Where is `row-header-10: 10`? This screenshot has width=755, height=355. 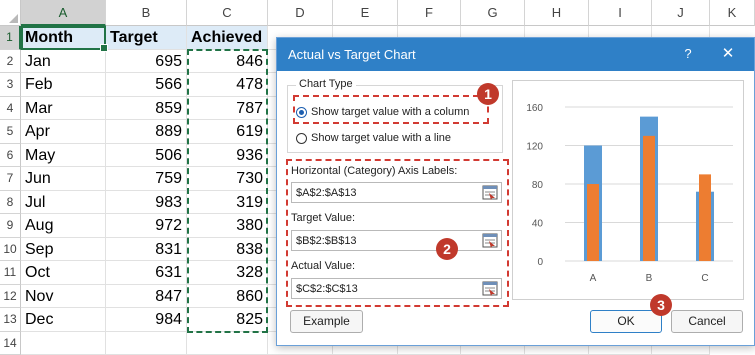
row-header-10: 10 is located at coordinates (10, 250).